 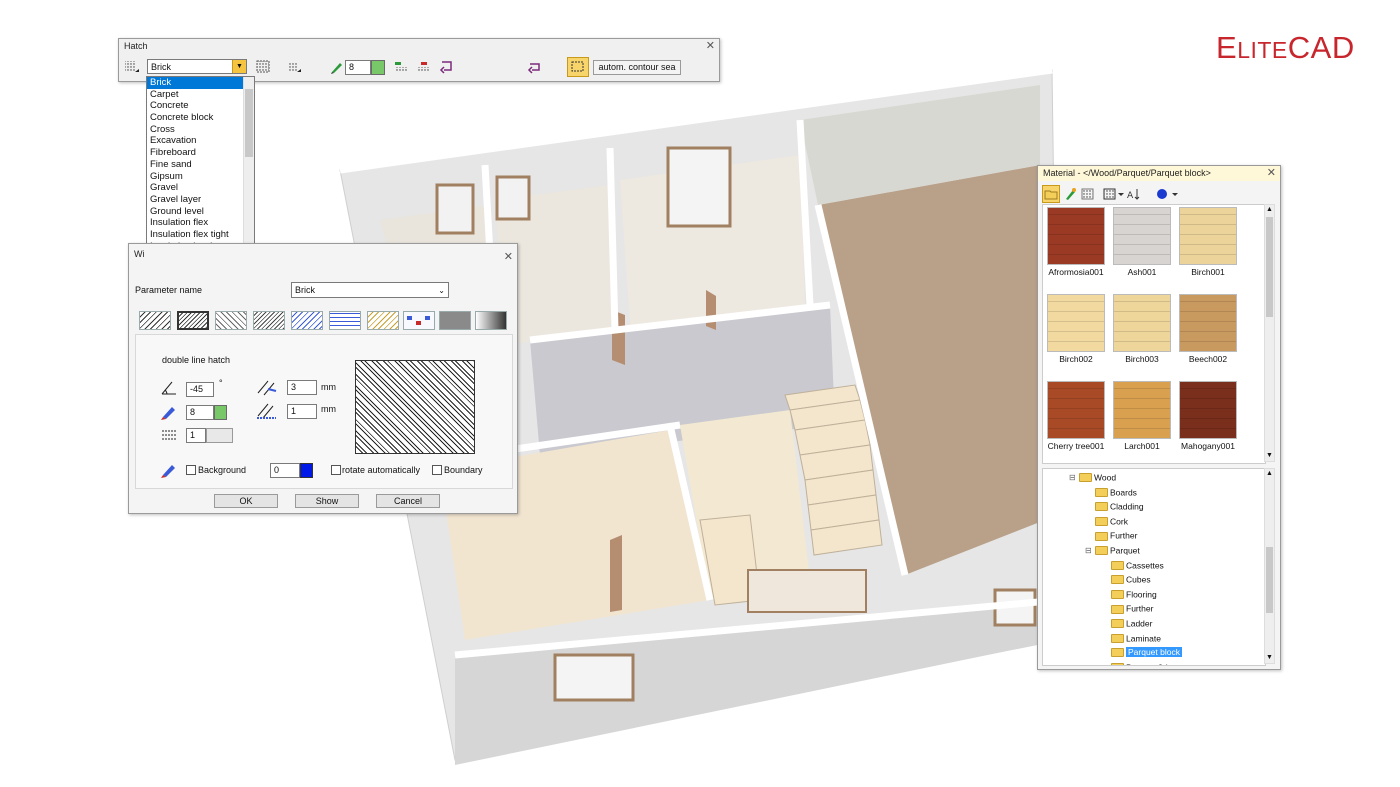 I want to click on hatch-option-item: Gravel layer, so click(x=200, y=200).